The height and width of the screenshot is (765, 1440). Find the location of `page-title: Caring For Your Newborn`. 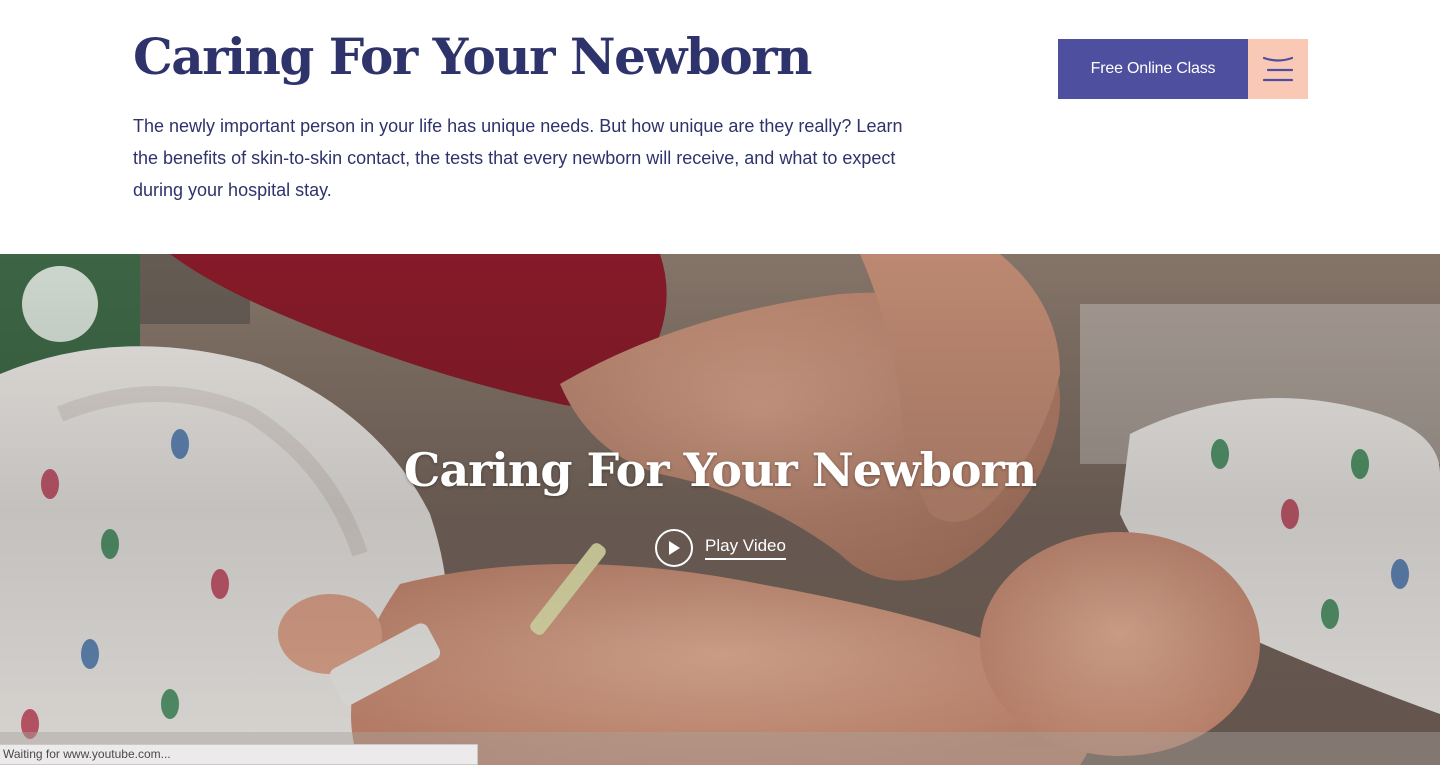

page-title: Caring For Your Newborn is located at coordinates (472, 56).